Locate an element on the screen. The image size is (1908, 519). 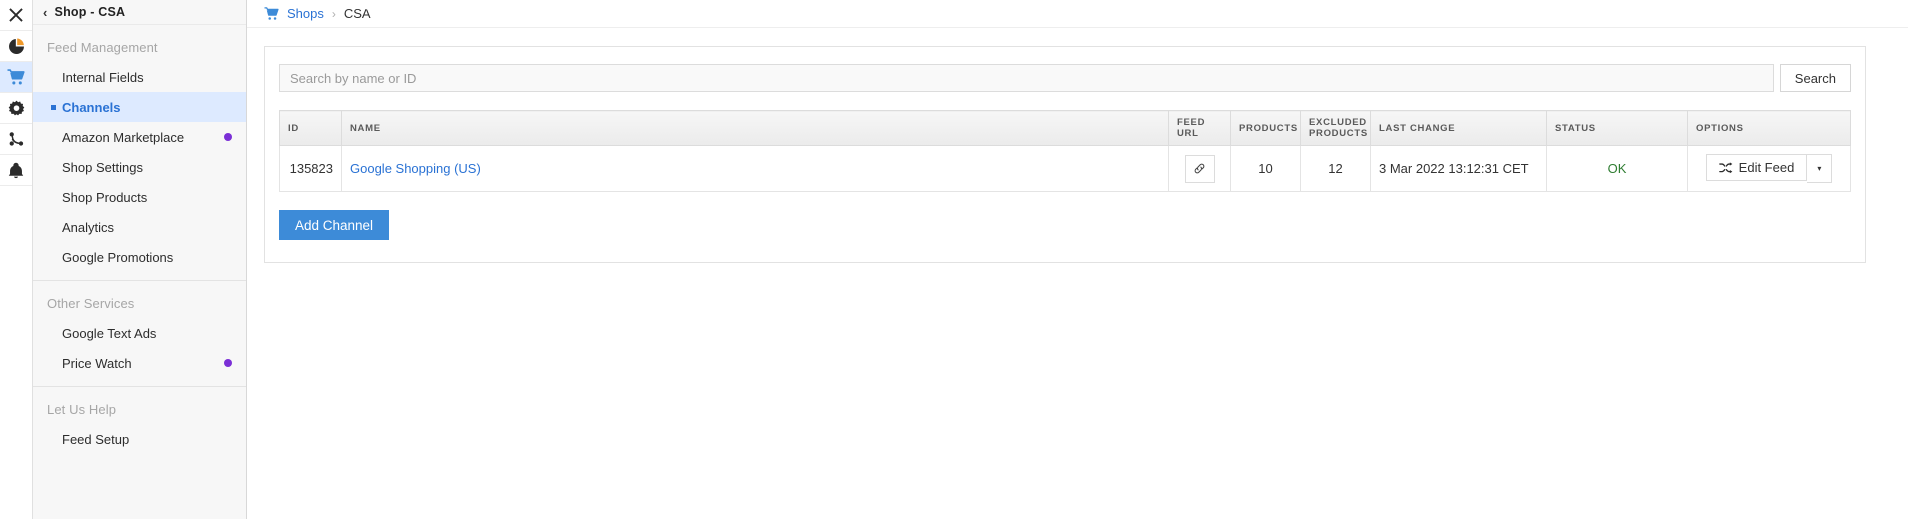
cell-name: Google Shopping (US) is located at coordinates (755, 168).